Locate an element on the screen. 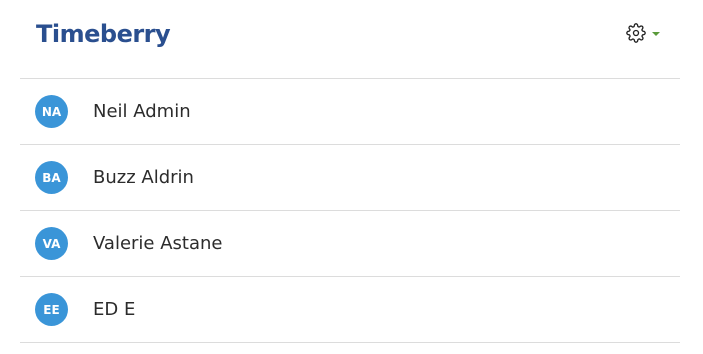 This screenshot has width=703, height=354. avatar: BA is located at coordinates (51, 177).